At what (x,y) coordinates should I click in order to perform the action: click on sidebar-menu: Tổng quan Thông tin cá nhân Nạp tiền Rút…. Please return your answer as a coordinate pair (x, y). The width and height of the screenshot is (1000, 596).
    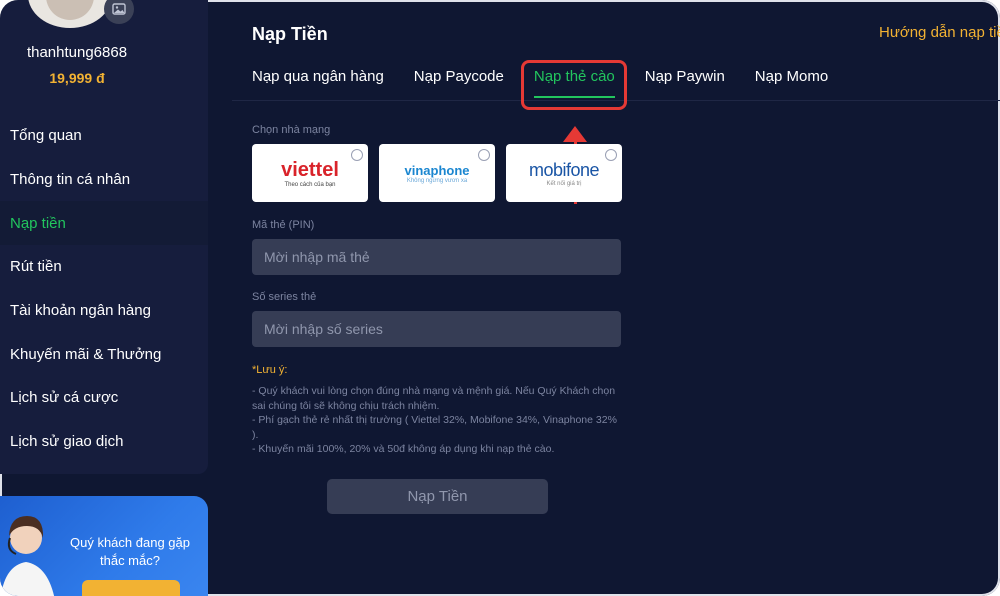
    Looking at the image, I should click on (104, 289).